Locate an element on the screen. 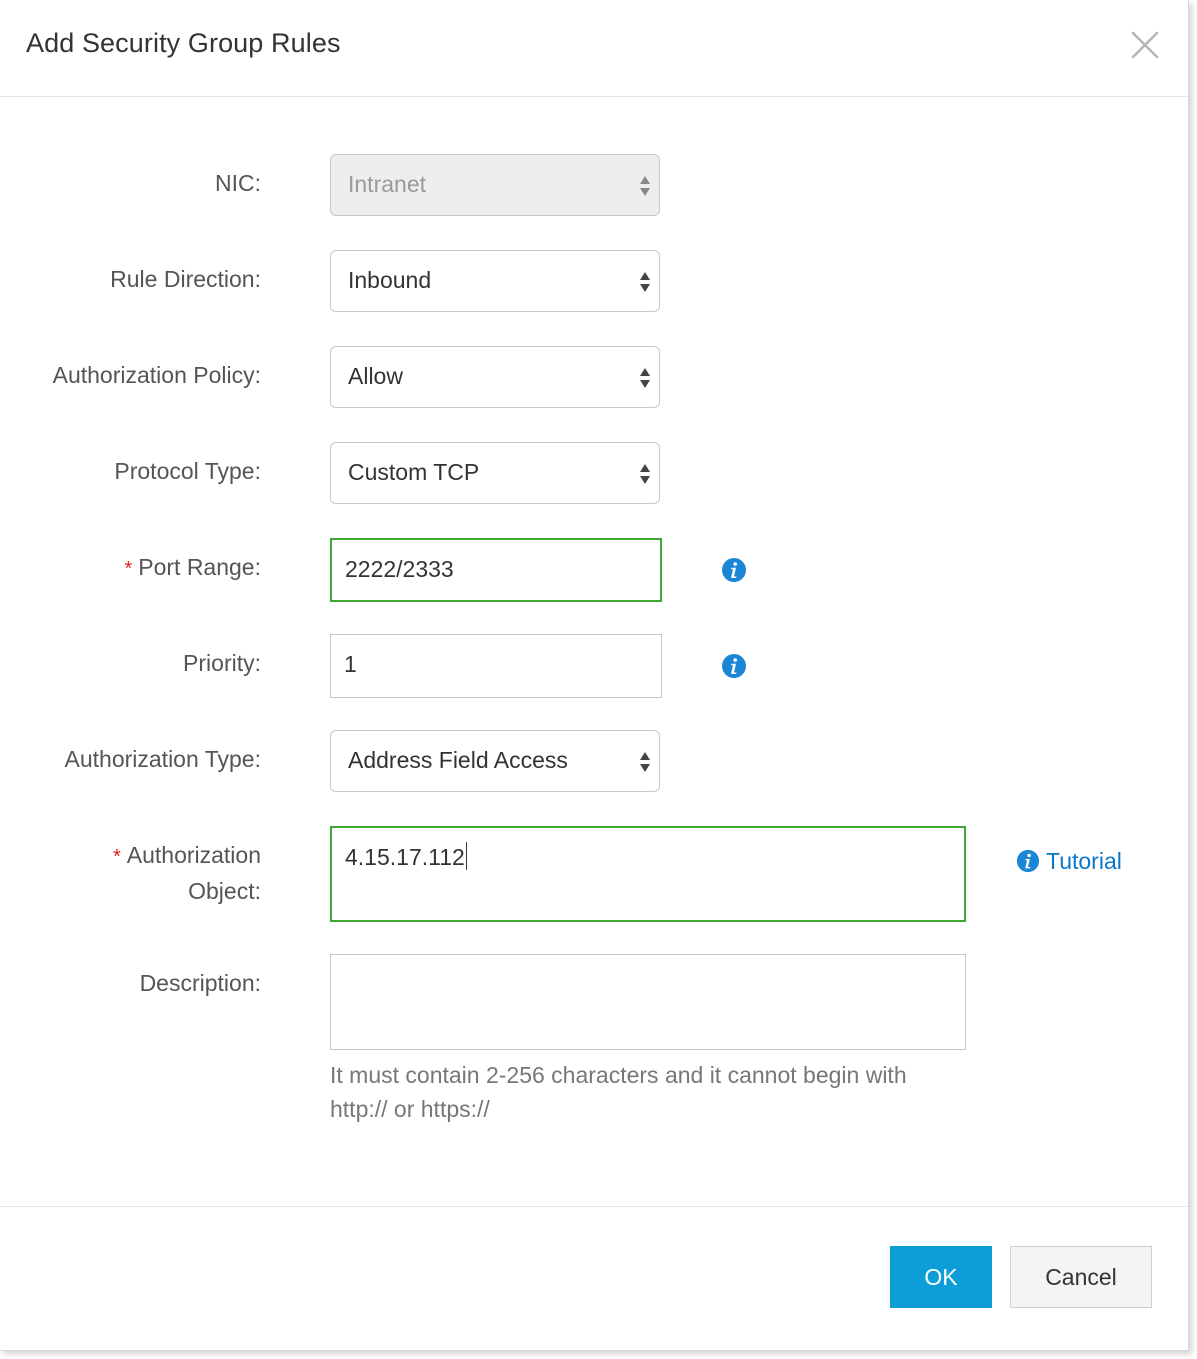  nic-label: NIC: is located at coordinates (238, 183).